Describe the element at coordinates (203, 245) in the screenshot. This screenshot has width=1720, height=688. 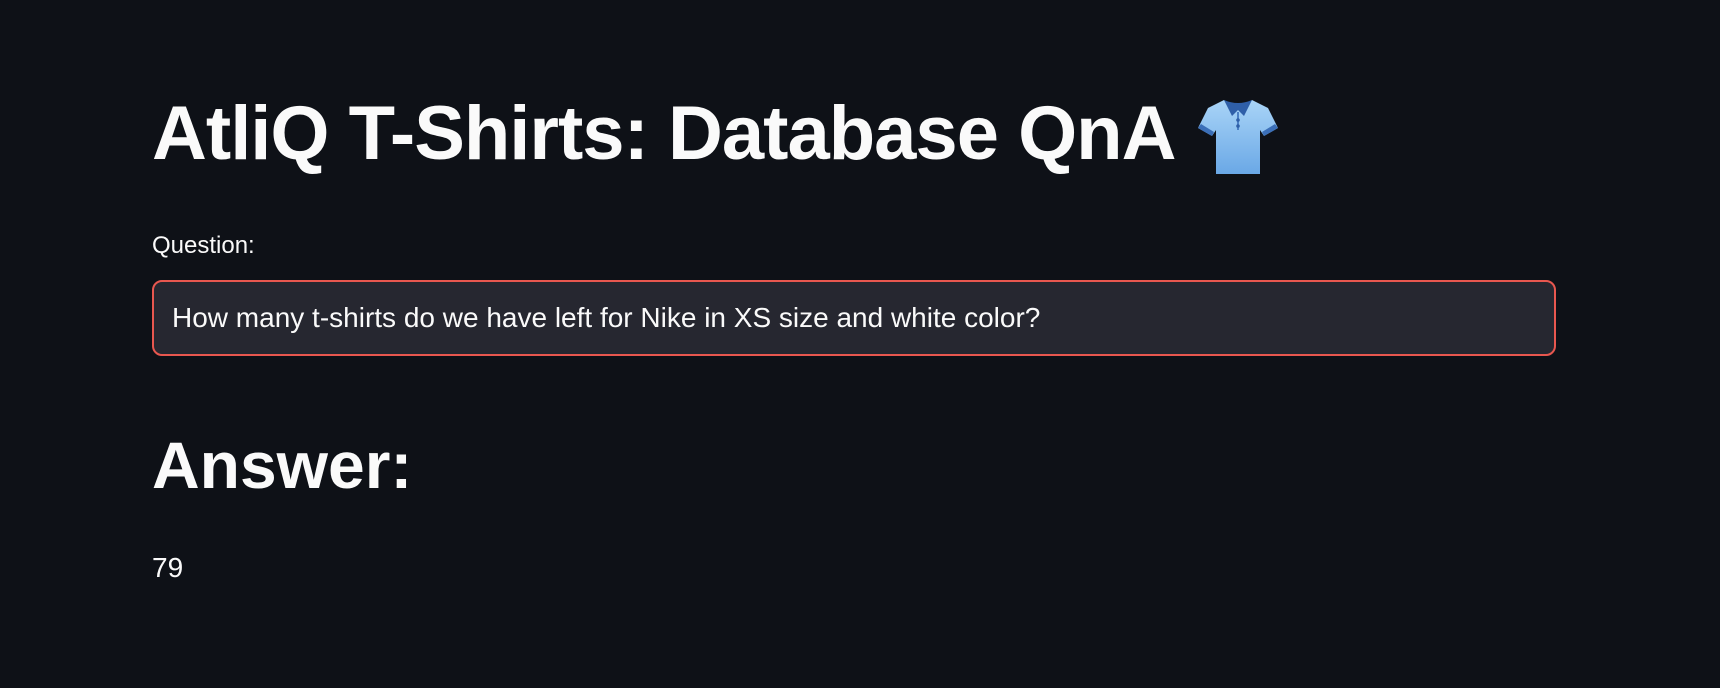
I see `question-label: Question:` at that location.